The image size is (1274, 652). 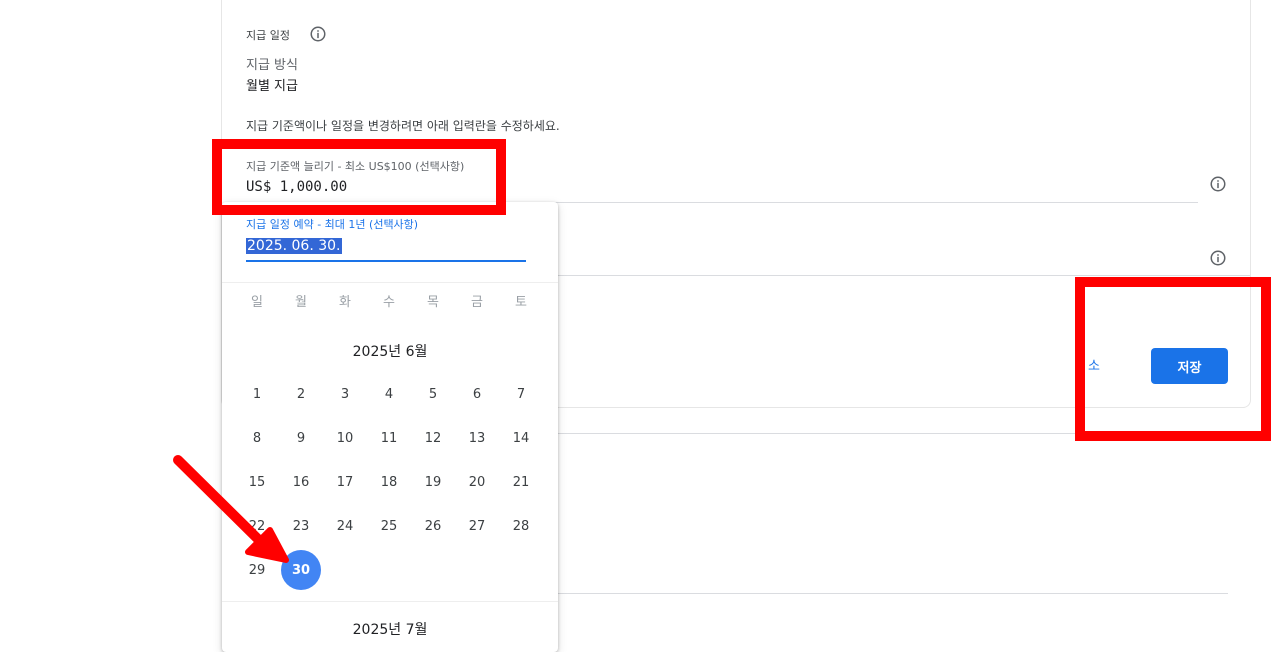 What do you see at coordinates (345, 394) in the screenshot?
I see `calendar-day: 3` at bounding box center [345, 394].